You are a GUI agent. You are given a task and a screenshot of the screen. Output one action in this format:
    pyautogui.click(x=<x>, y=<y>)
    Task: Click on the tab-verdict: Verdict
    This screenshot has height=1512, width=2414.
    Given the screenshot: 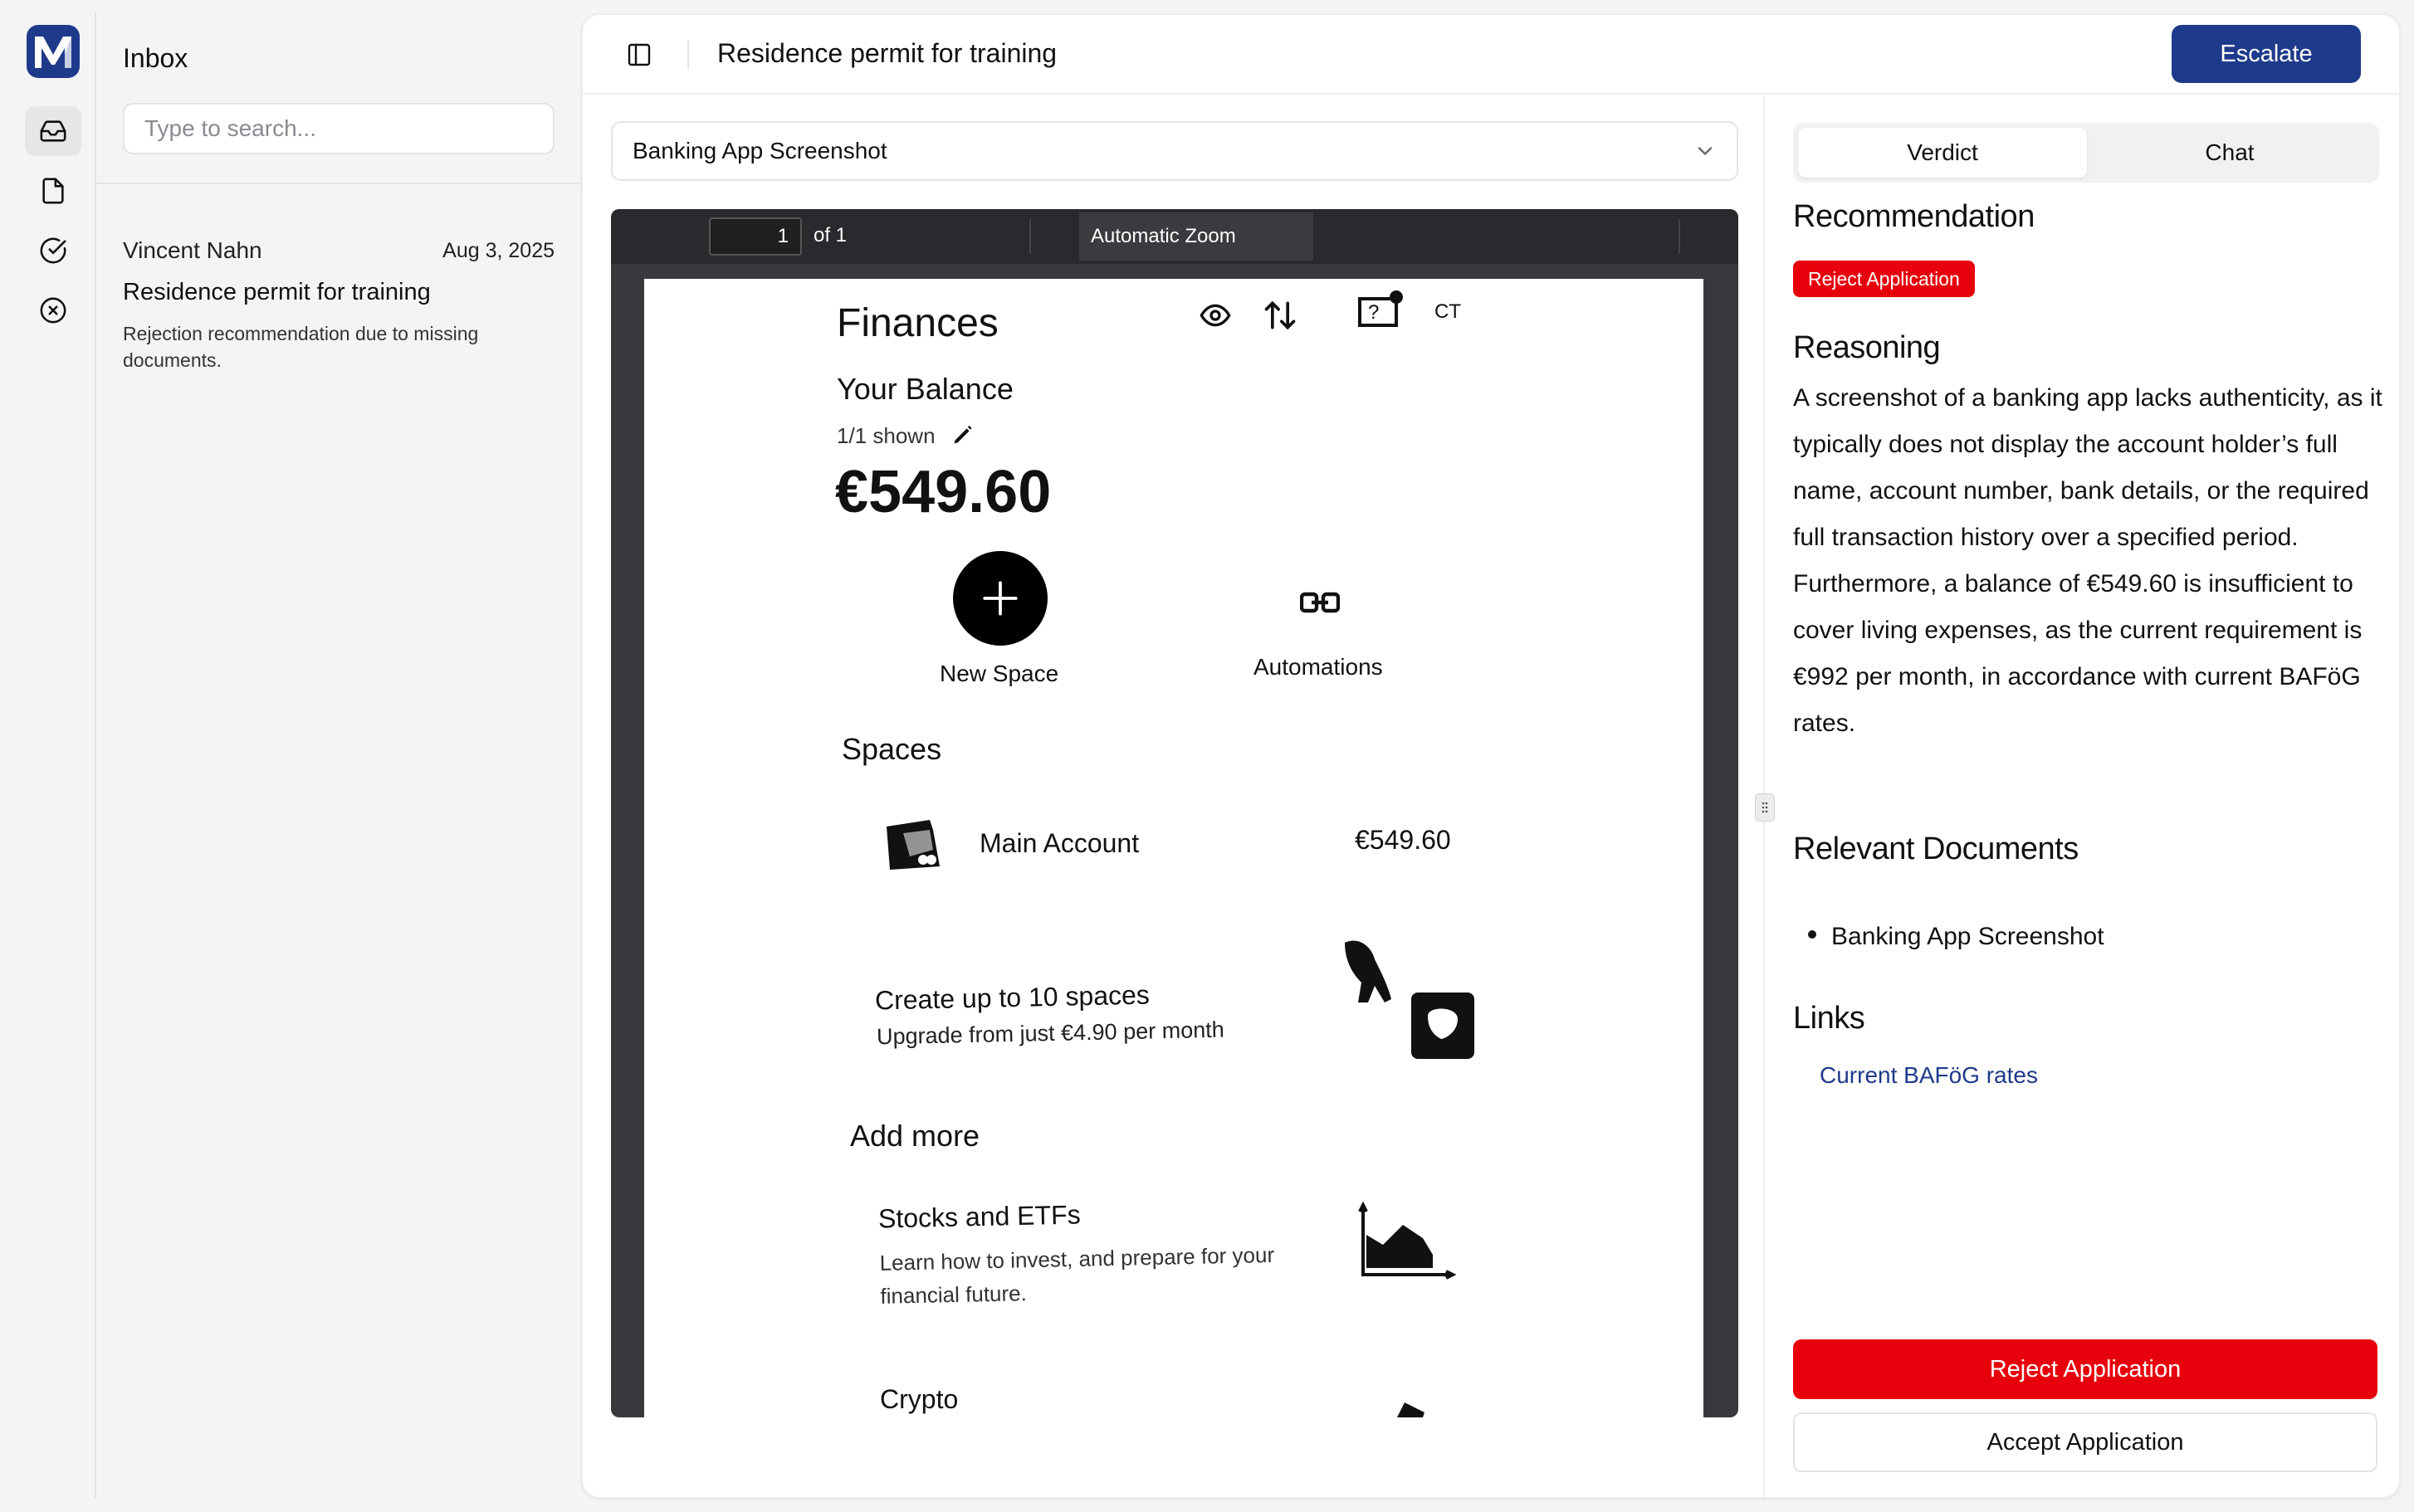 What is the action you would take?
    pyautogui.click(x=1943, y=153)
    